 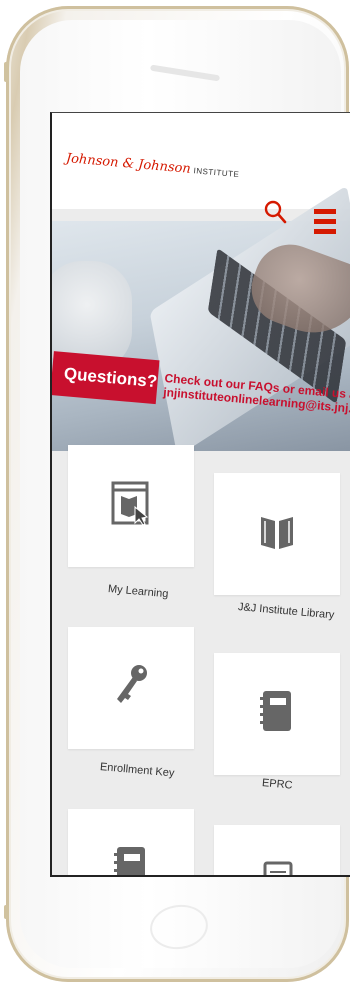 I want to click on tile-label: My Learning, so click(x=138, y=592).